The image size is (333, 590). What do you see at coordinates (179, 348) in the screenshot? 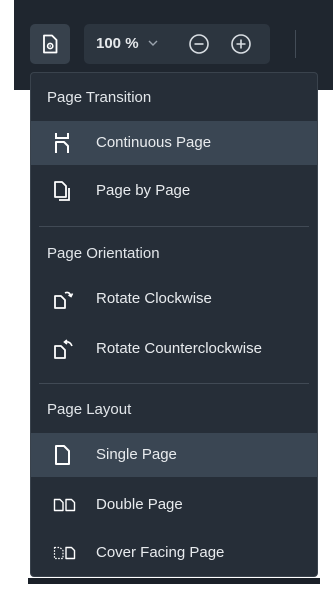
I see `menu-item-label: Rotate Counterclockwise` at bounding box center [179, 348].